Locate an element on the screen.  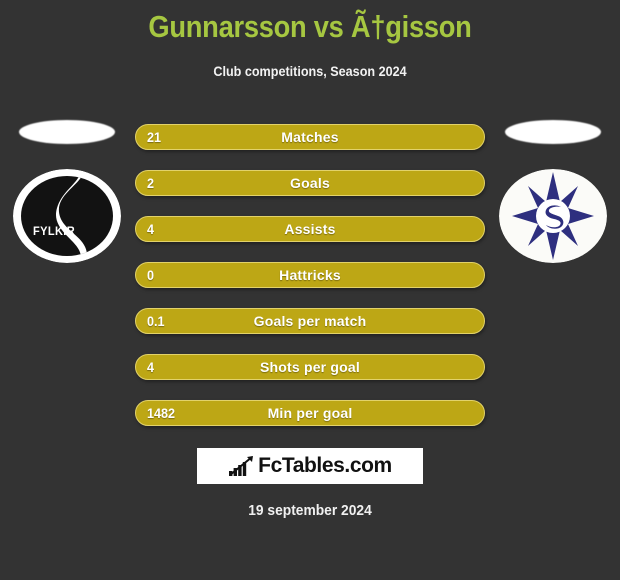
brand-wordmark: FcTables.com is located at coordinates (325, 465).